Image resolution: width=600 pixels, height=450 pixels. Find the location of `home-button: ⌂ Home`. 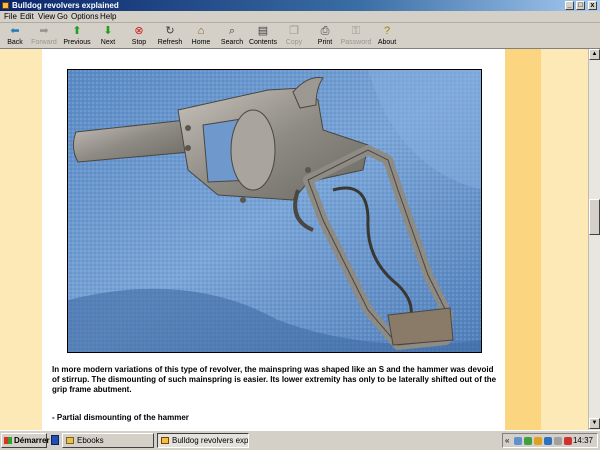

home-button: ⌂ Home is located at coordinates (201, 37).